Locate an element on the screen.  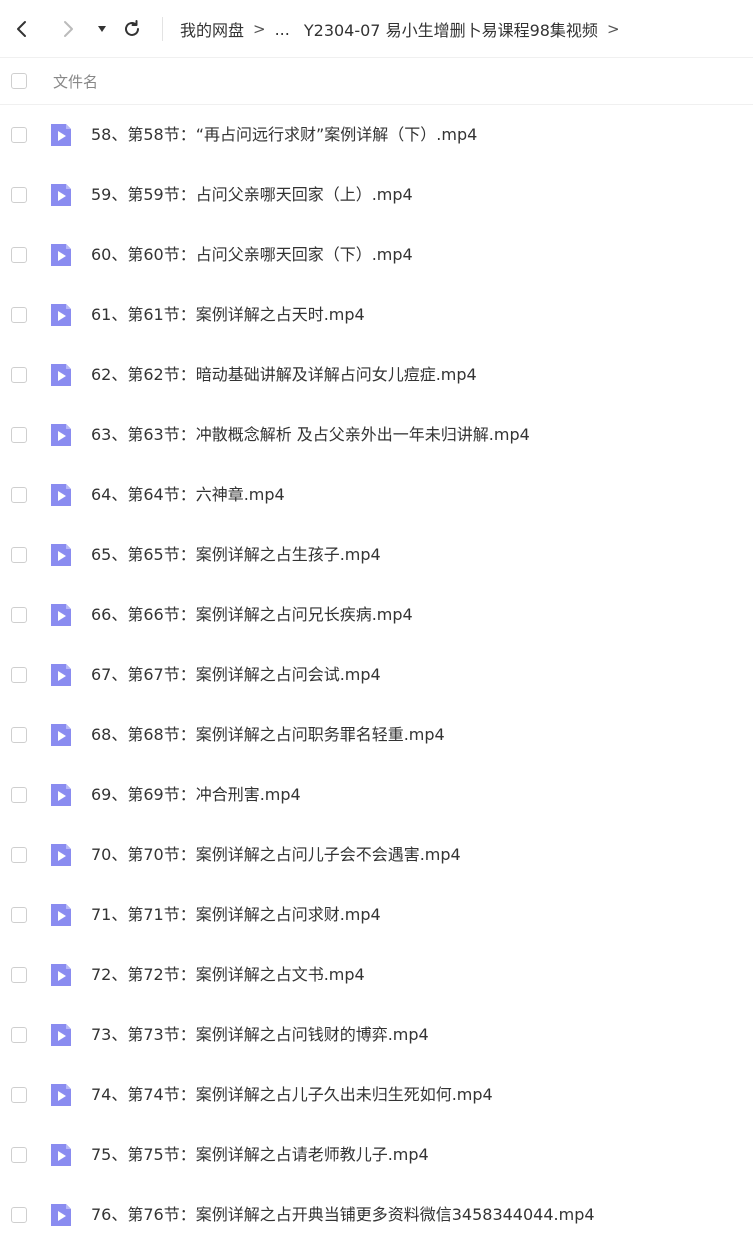
chevron-left-icon is located at coordinates (21, 29).